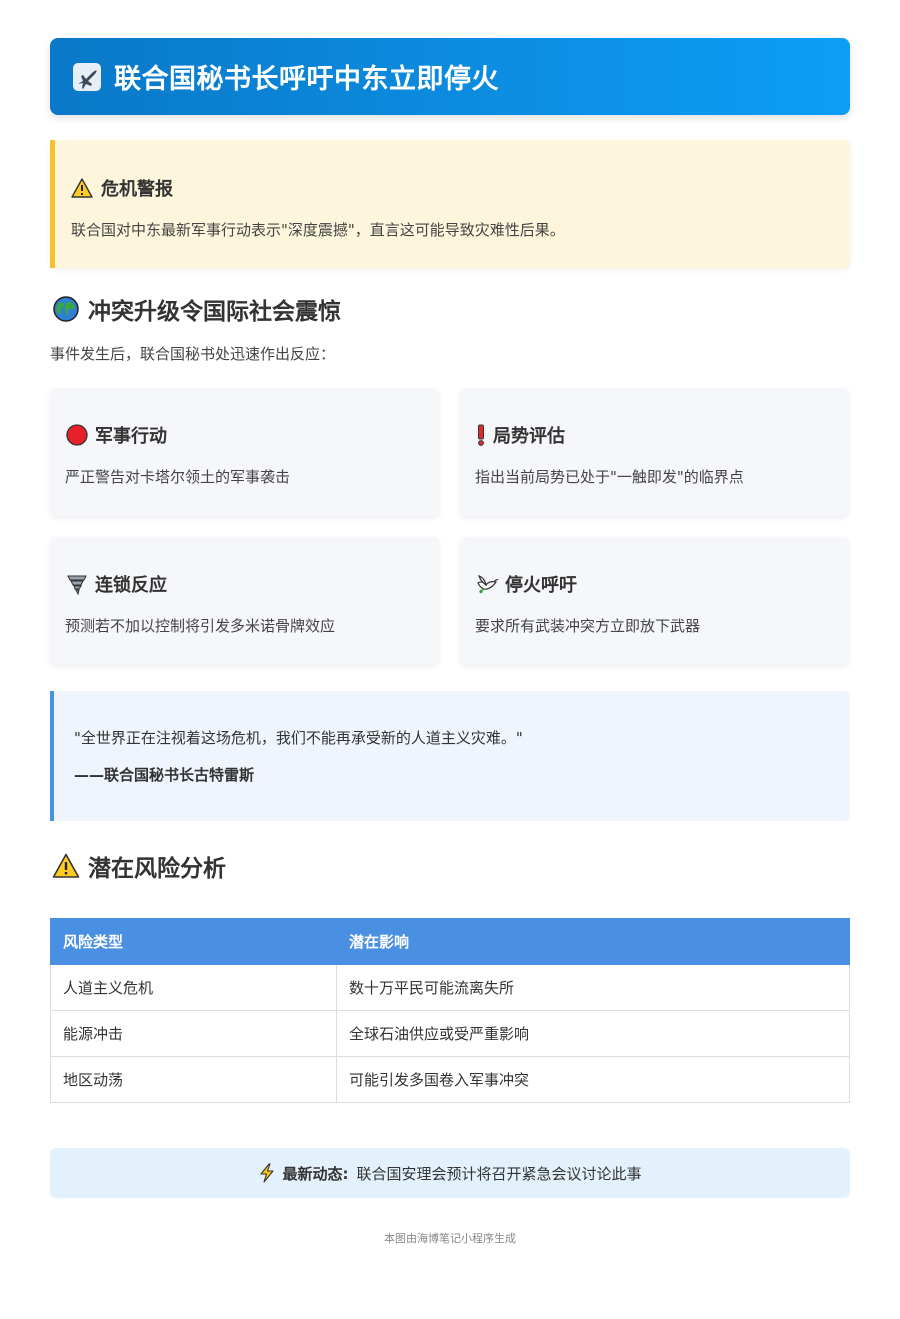  I want to click on lightning-icon, so click(268, 1173).